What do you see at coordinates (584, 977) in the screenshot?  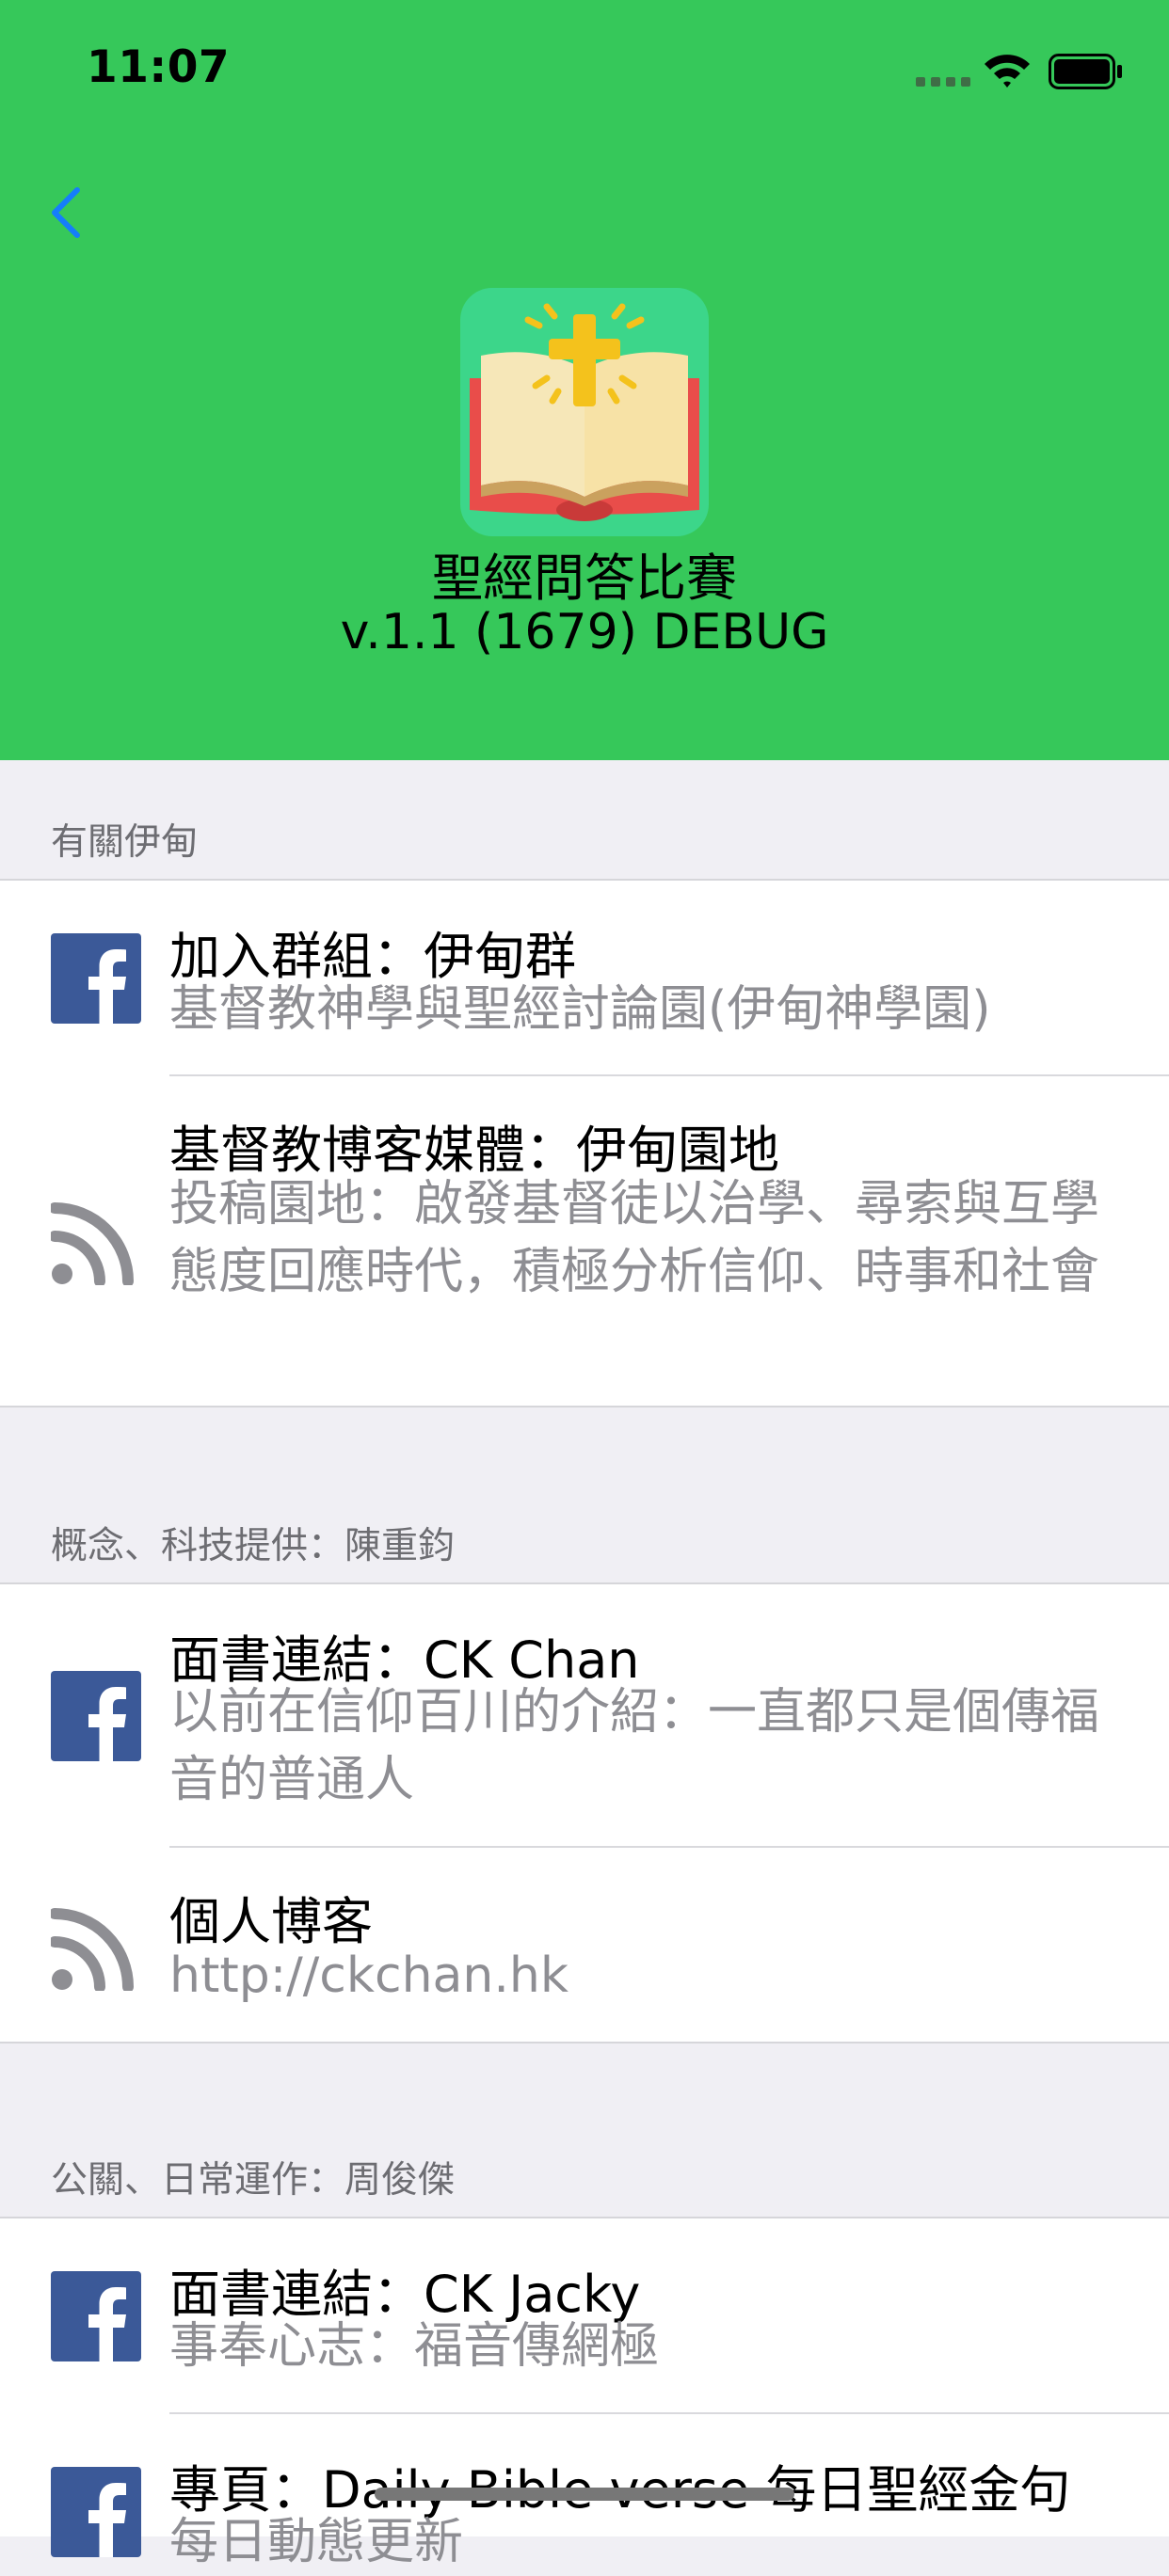 I see `list-item-eden-group: 加入群組：伊甸群 基督教神學與聖經討論園(伊甸神學園)` at bounding box center [584, 977].